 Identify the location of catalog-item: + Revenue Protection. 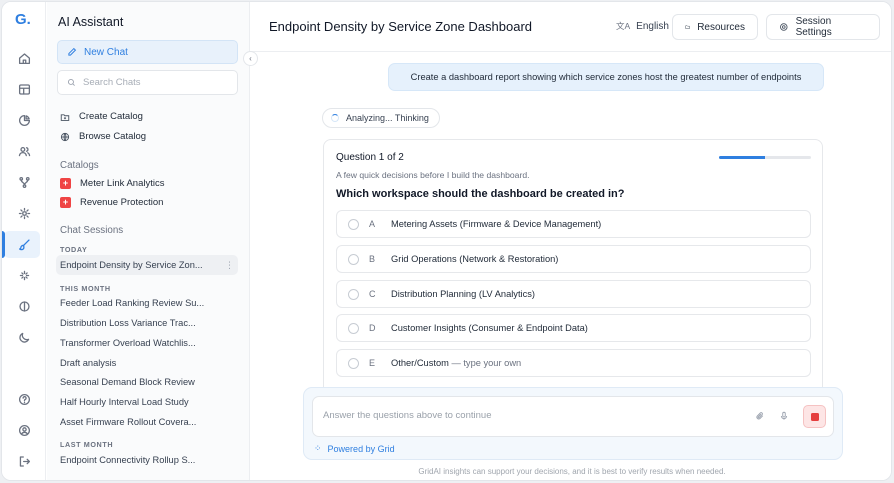
(111, 202).